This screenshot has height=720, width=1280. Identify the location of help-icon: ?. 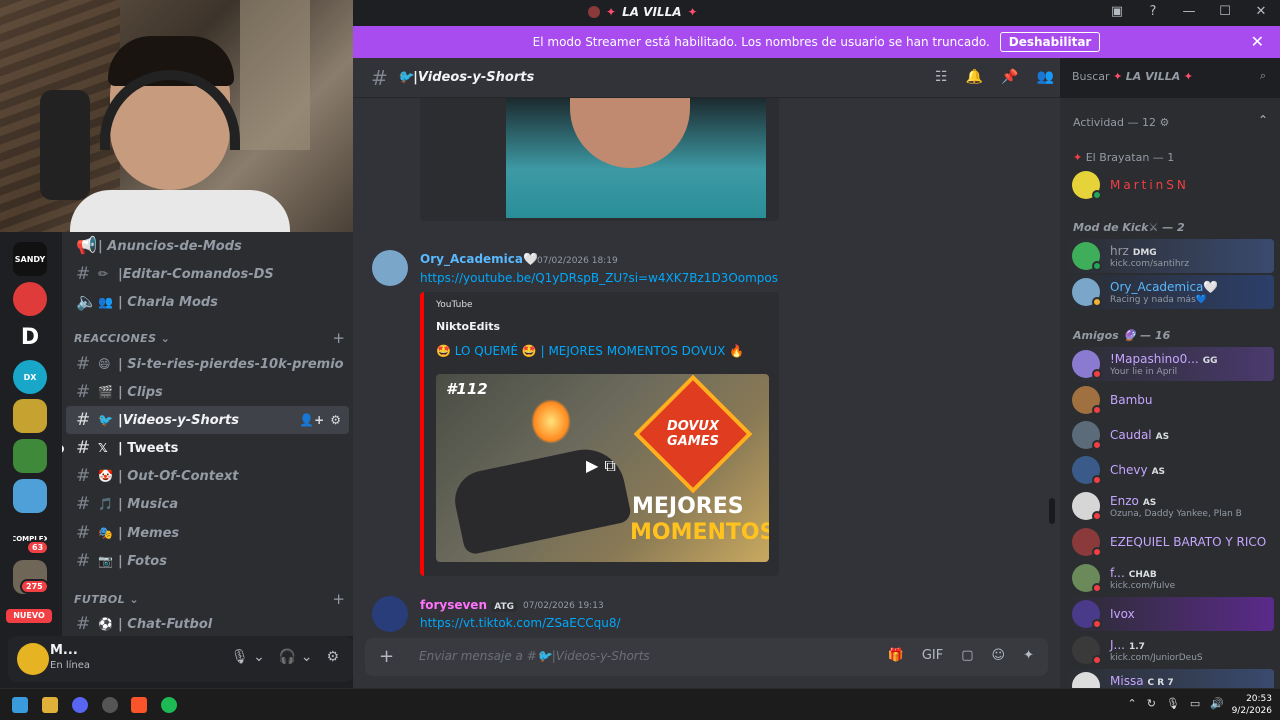
(1153, 11).